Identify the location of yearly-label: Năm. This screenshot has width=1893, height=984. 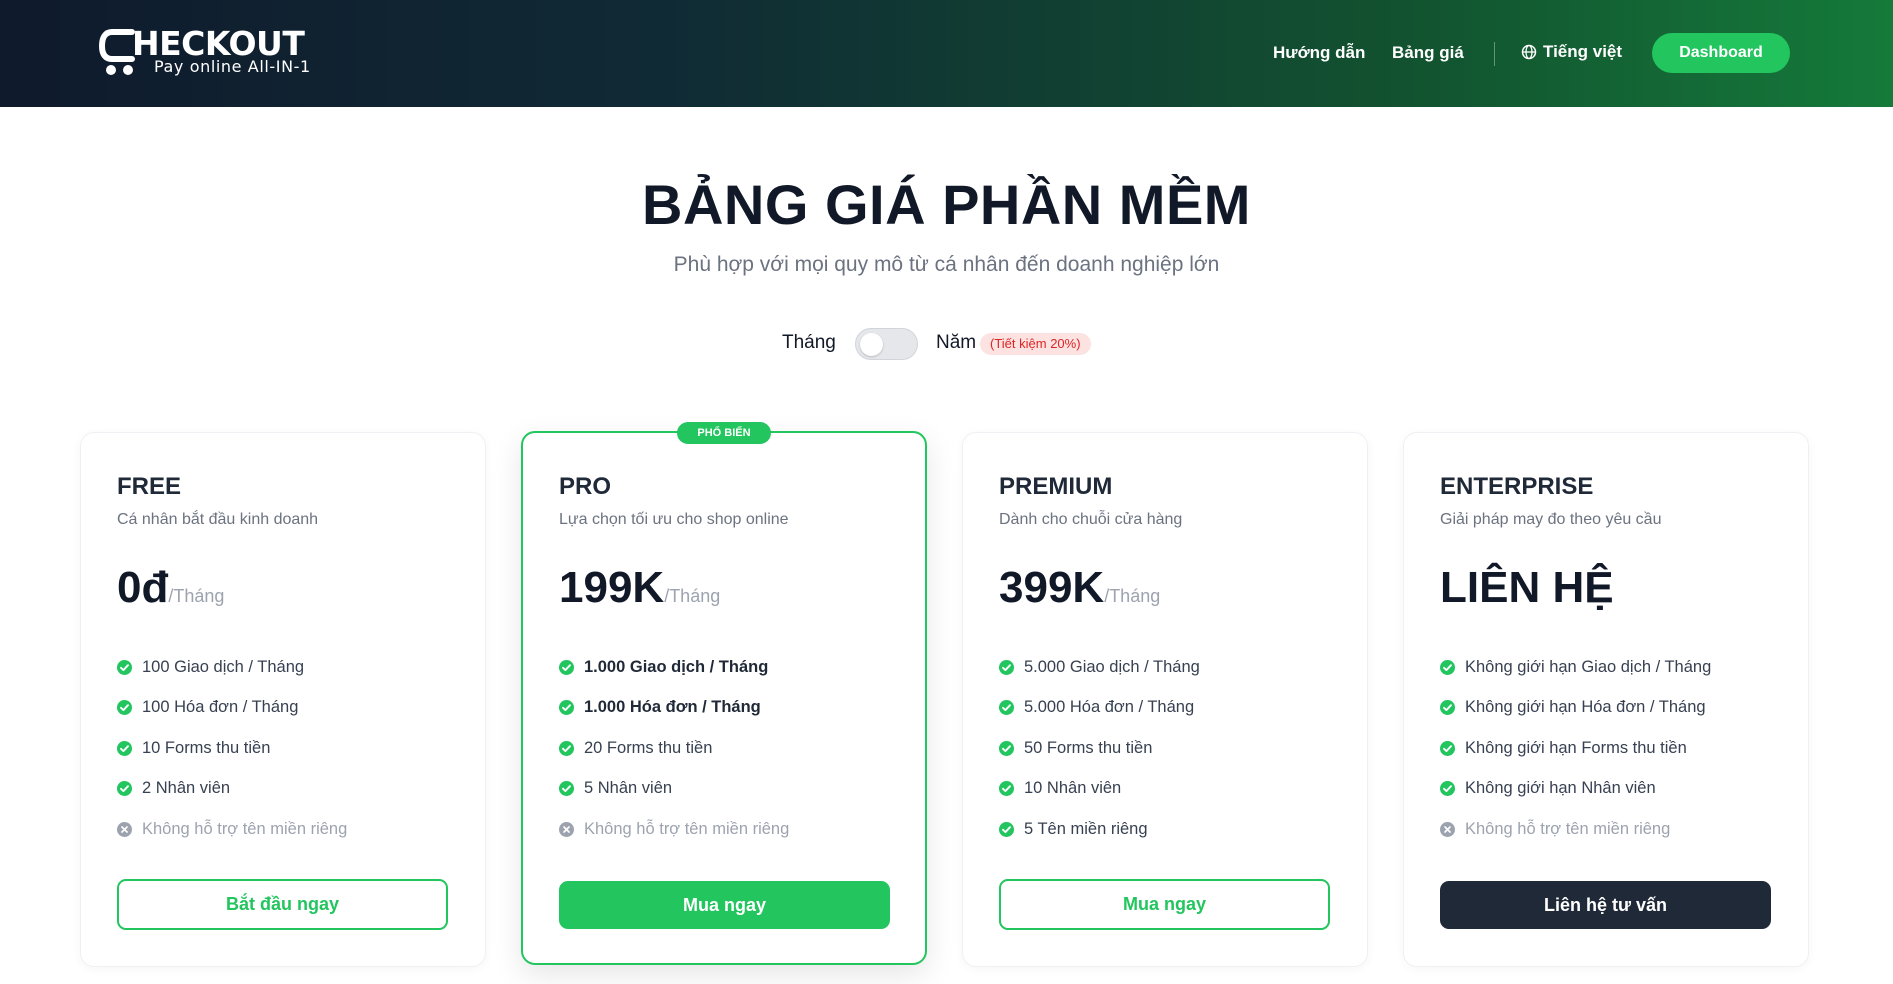
(956, 343).